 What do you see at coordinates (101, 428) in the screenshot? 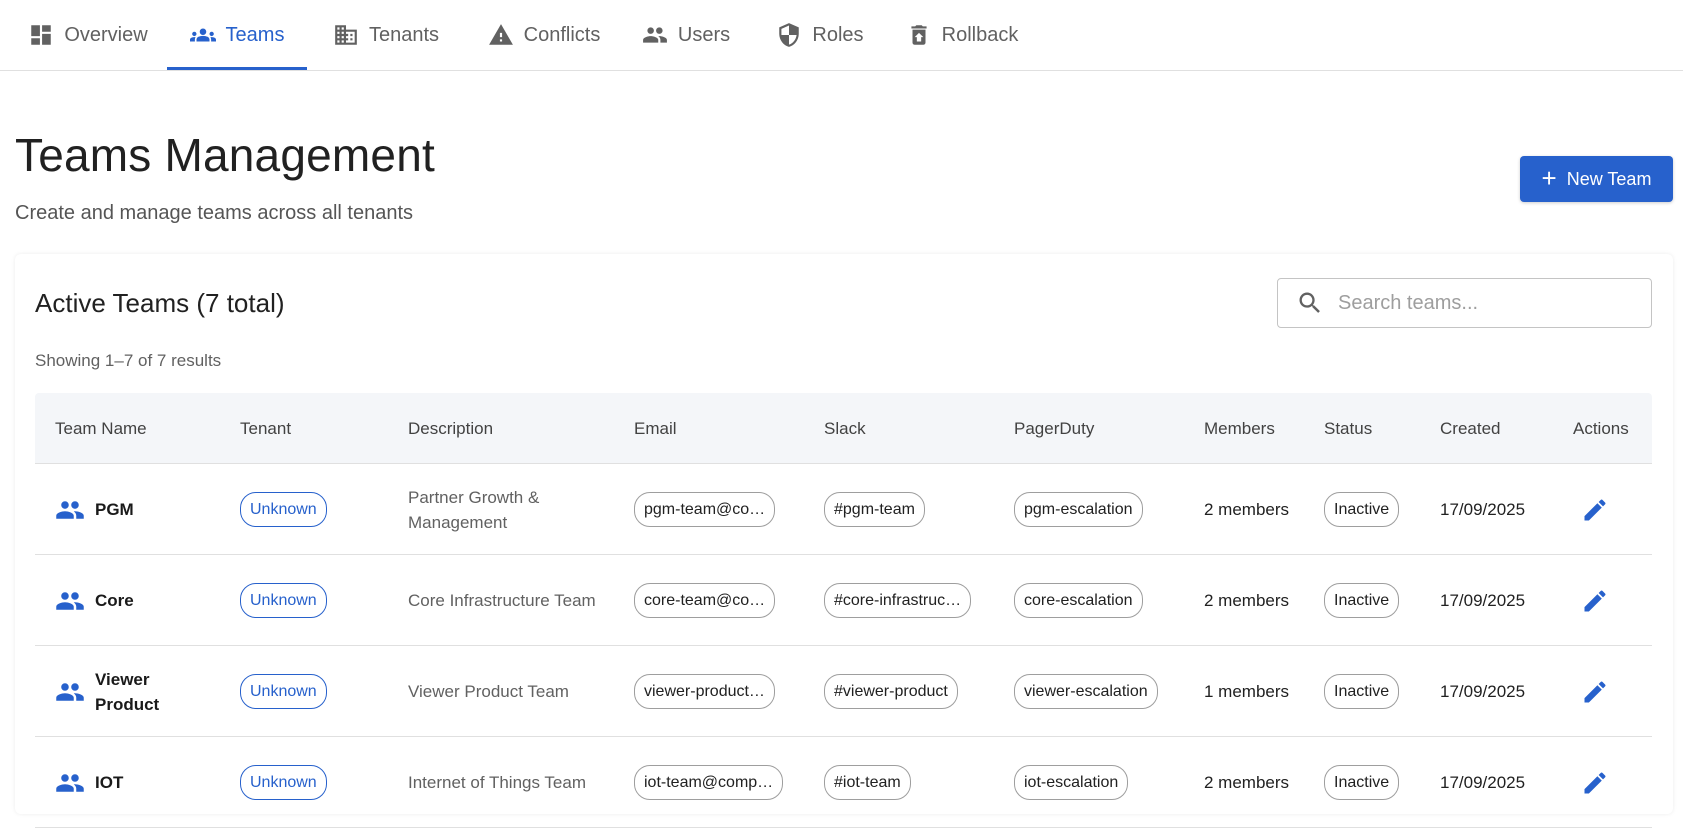
I see `column-header-team-name: Team Name` at bounding box center [101, 428].